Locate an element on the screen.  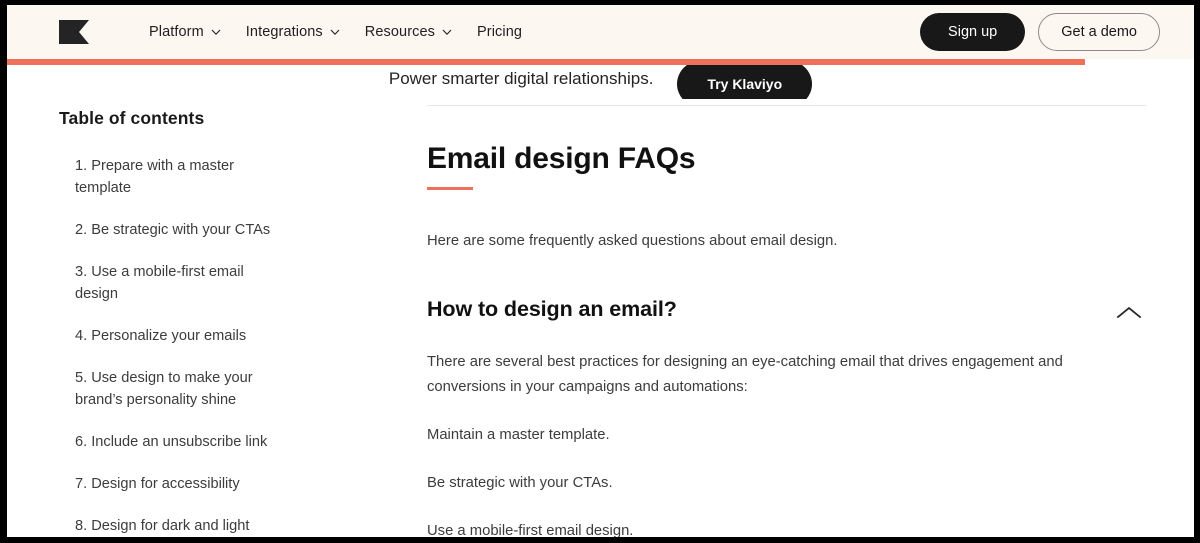
faq-step-1: Maintain a master template. is located at coordinates (518, 435).